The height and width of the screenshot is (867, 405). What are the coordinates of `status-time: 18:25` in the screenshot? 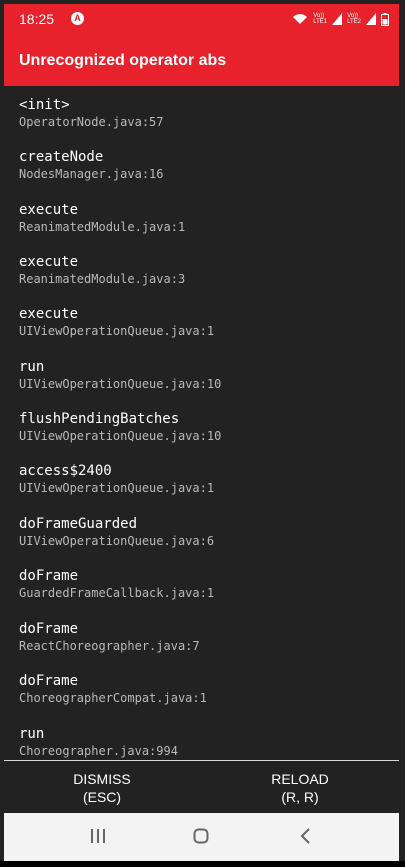 It's located at (37, 19).